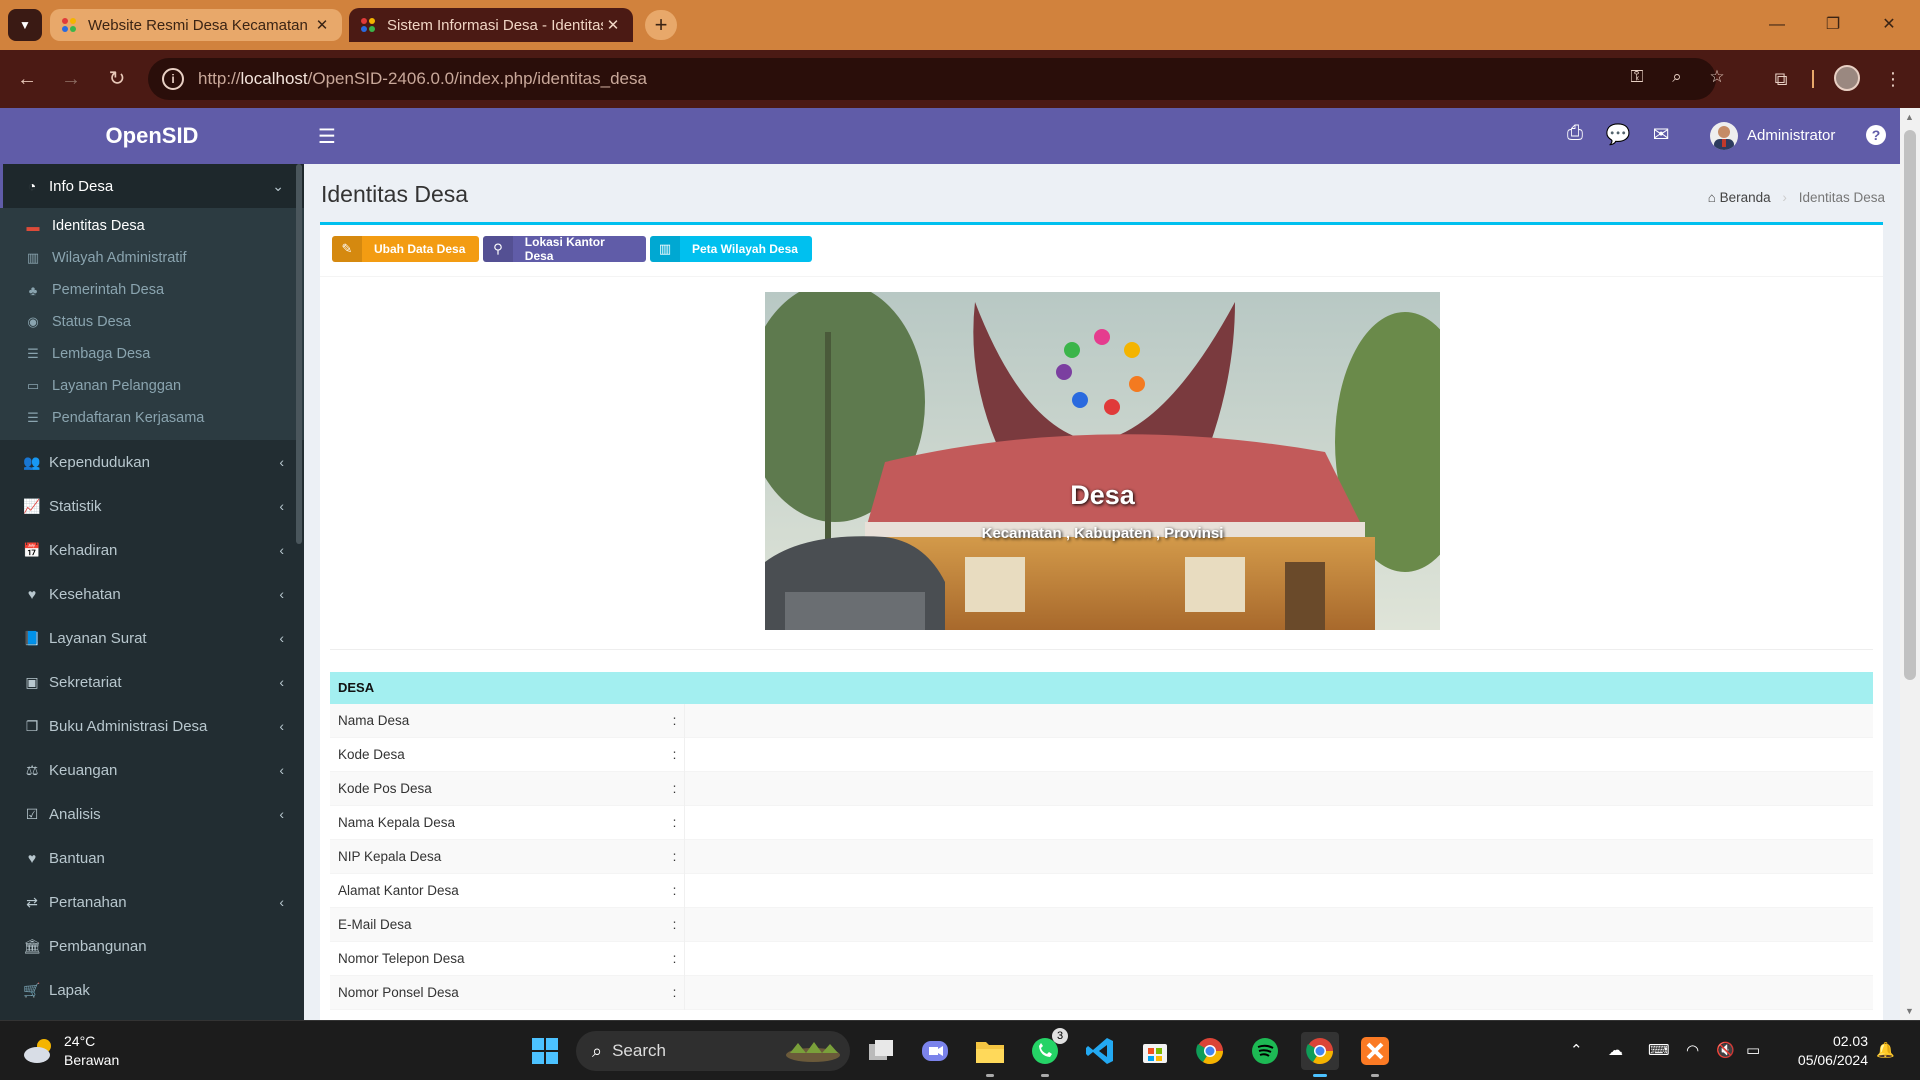  What do you see at coordinates (152, 550) in the screenshot?
I see `sidebar-group-item: 📅 Kehadiran ‹` at bounding box center [152, 550].